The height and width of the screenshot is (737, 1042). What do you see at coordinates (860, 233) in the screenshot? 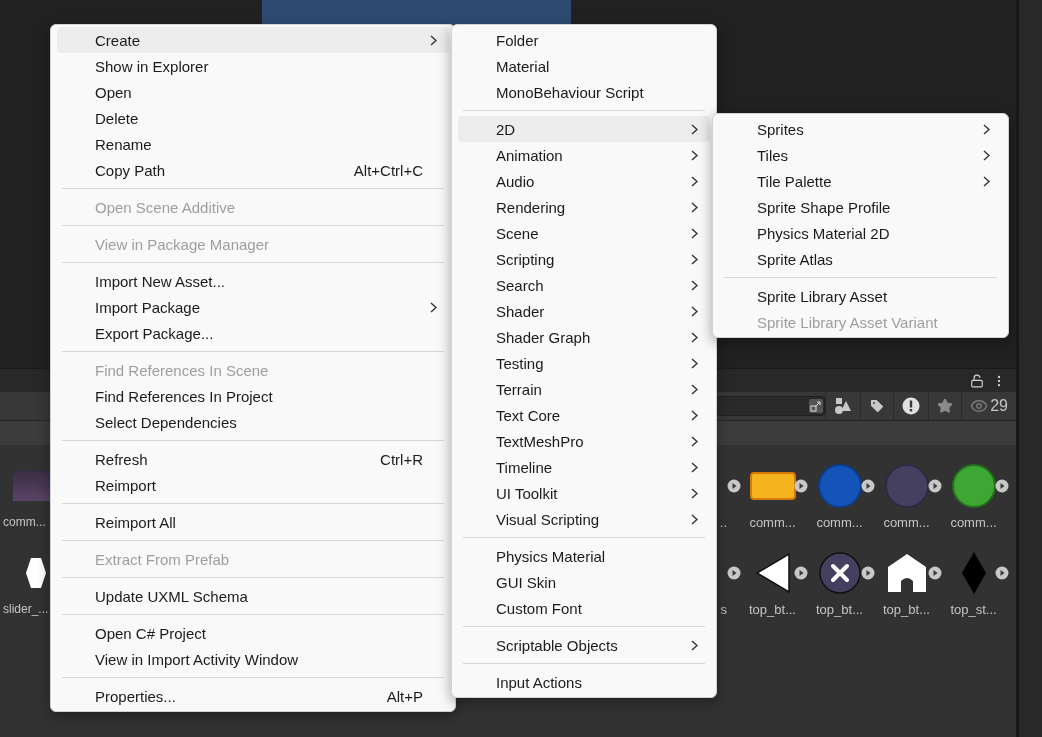
I see `menu-item: Physics Material 2D` at bounding box center [860, 233].